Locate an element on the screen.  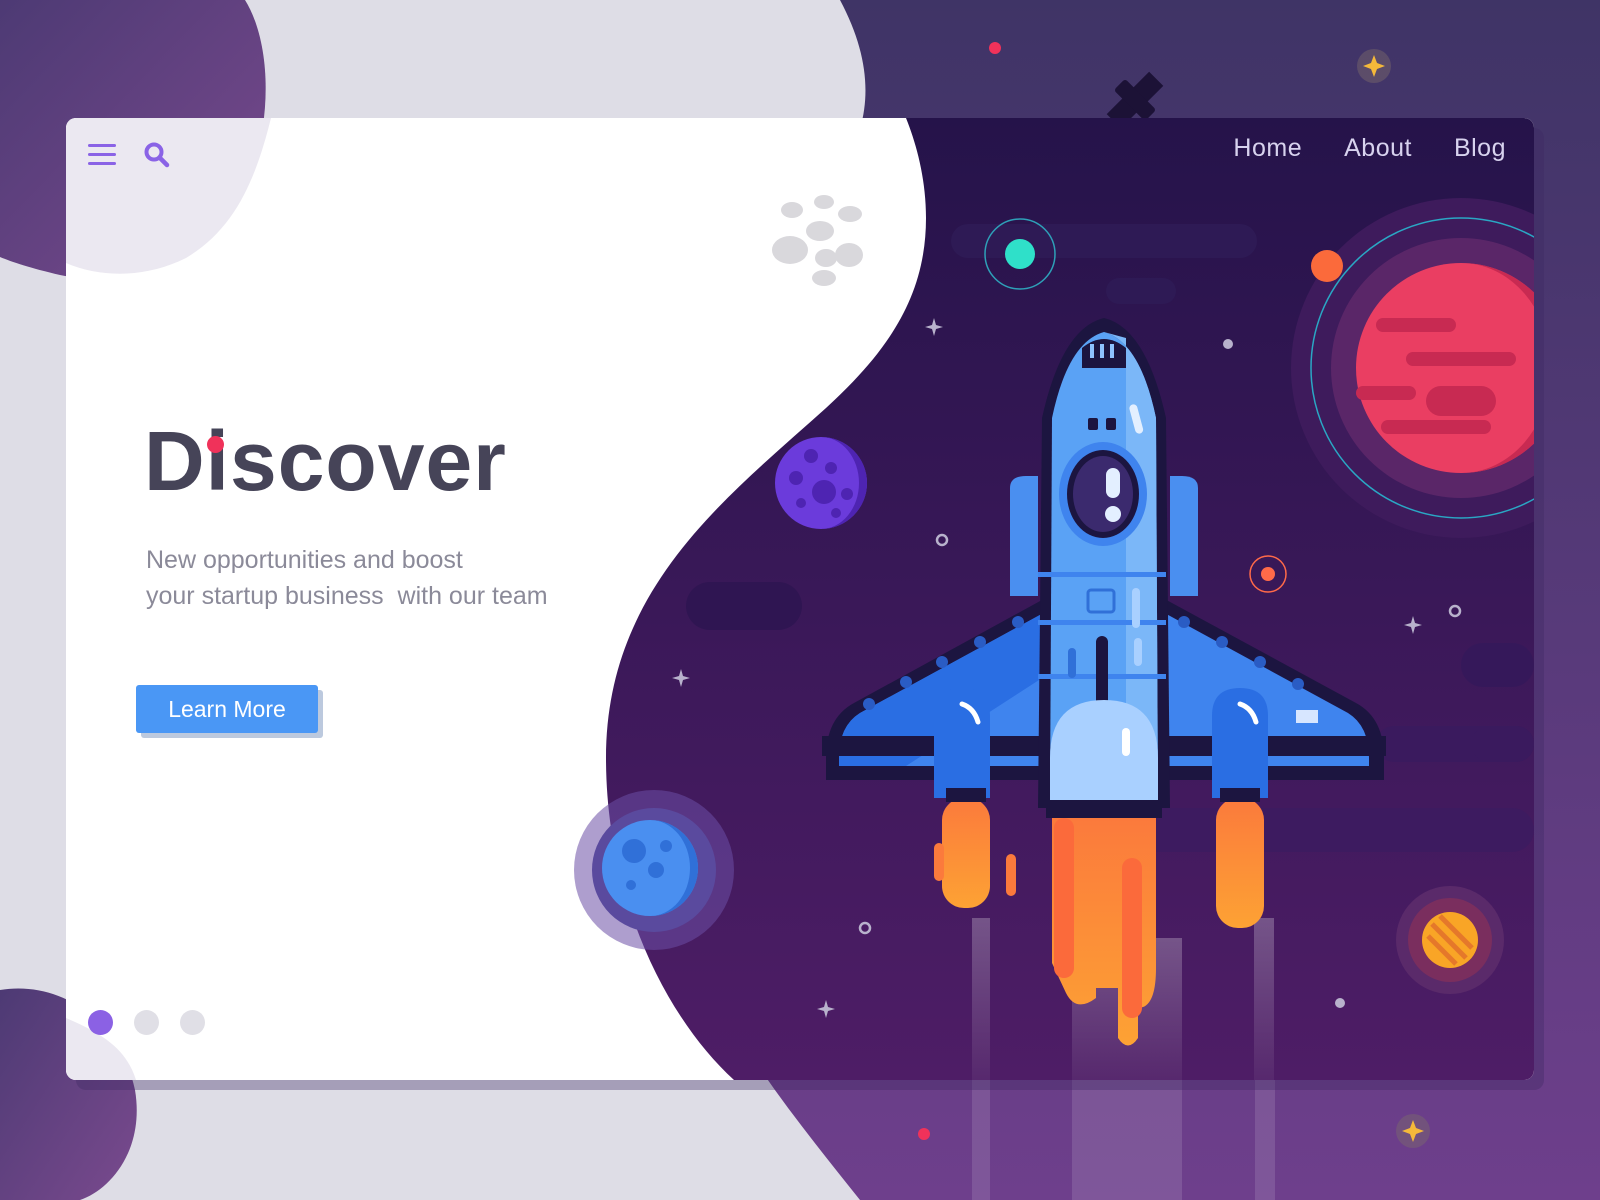
top-navigation: Home About Blog is located at coordinates (1369, 148).